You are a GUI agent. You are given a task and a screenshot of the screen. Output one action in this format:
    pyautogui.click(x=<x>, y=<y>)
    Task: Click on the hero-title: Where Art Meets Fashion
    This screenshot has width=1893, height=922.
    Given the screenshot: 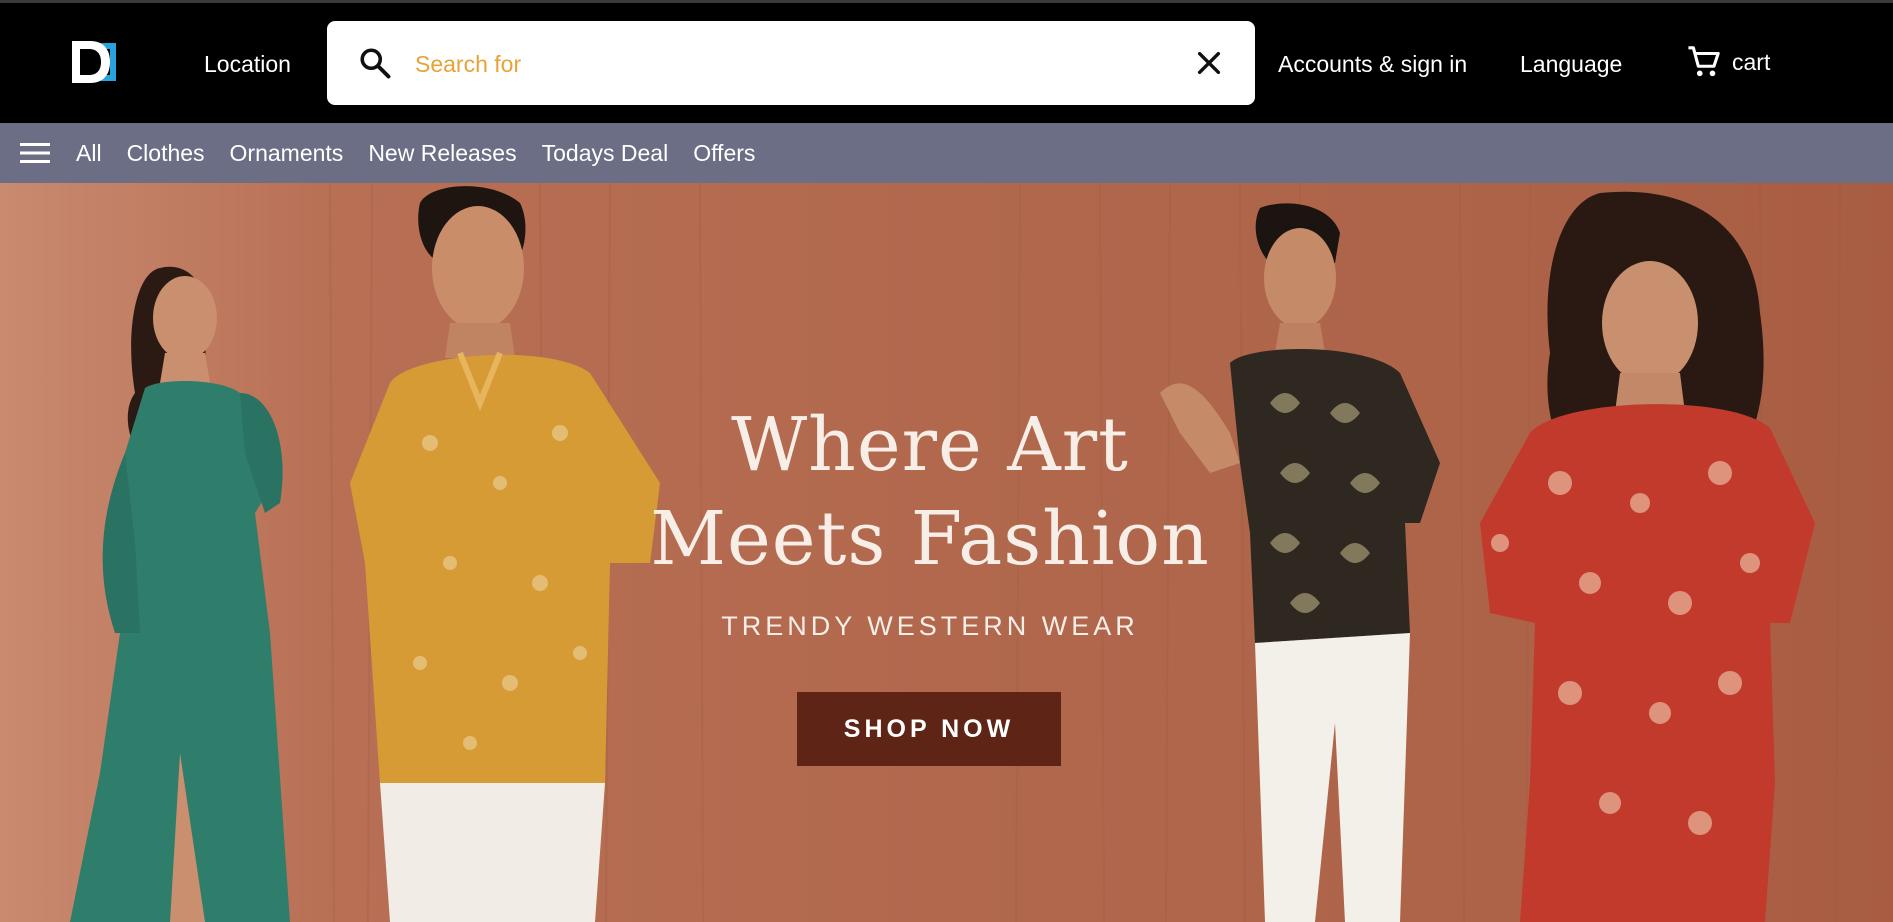 What is the action you would take?
    pyautogui.click(x=930, y=492)
    